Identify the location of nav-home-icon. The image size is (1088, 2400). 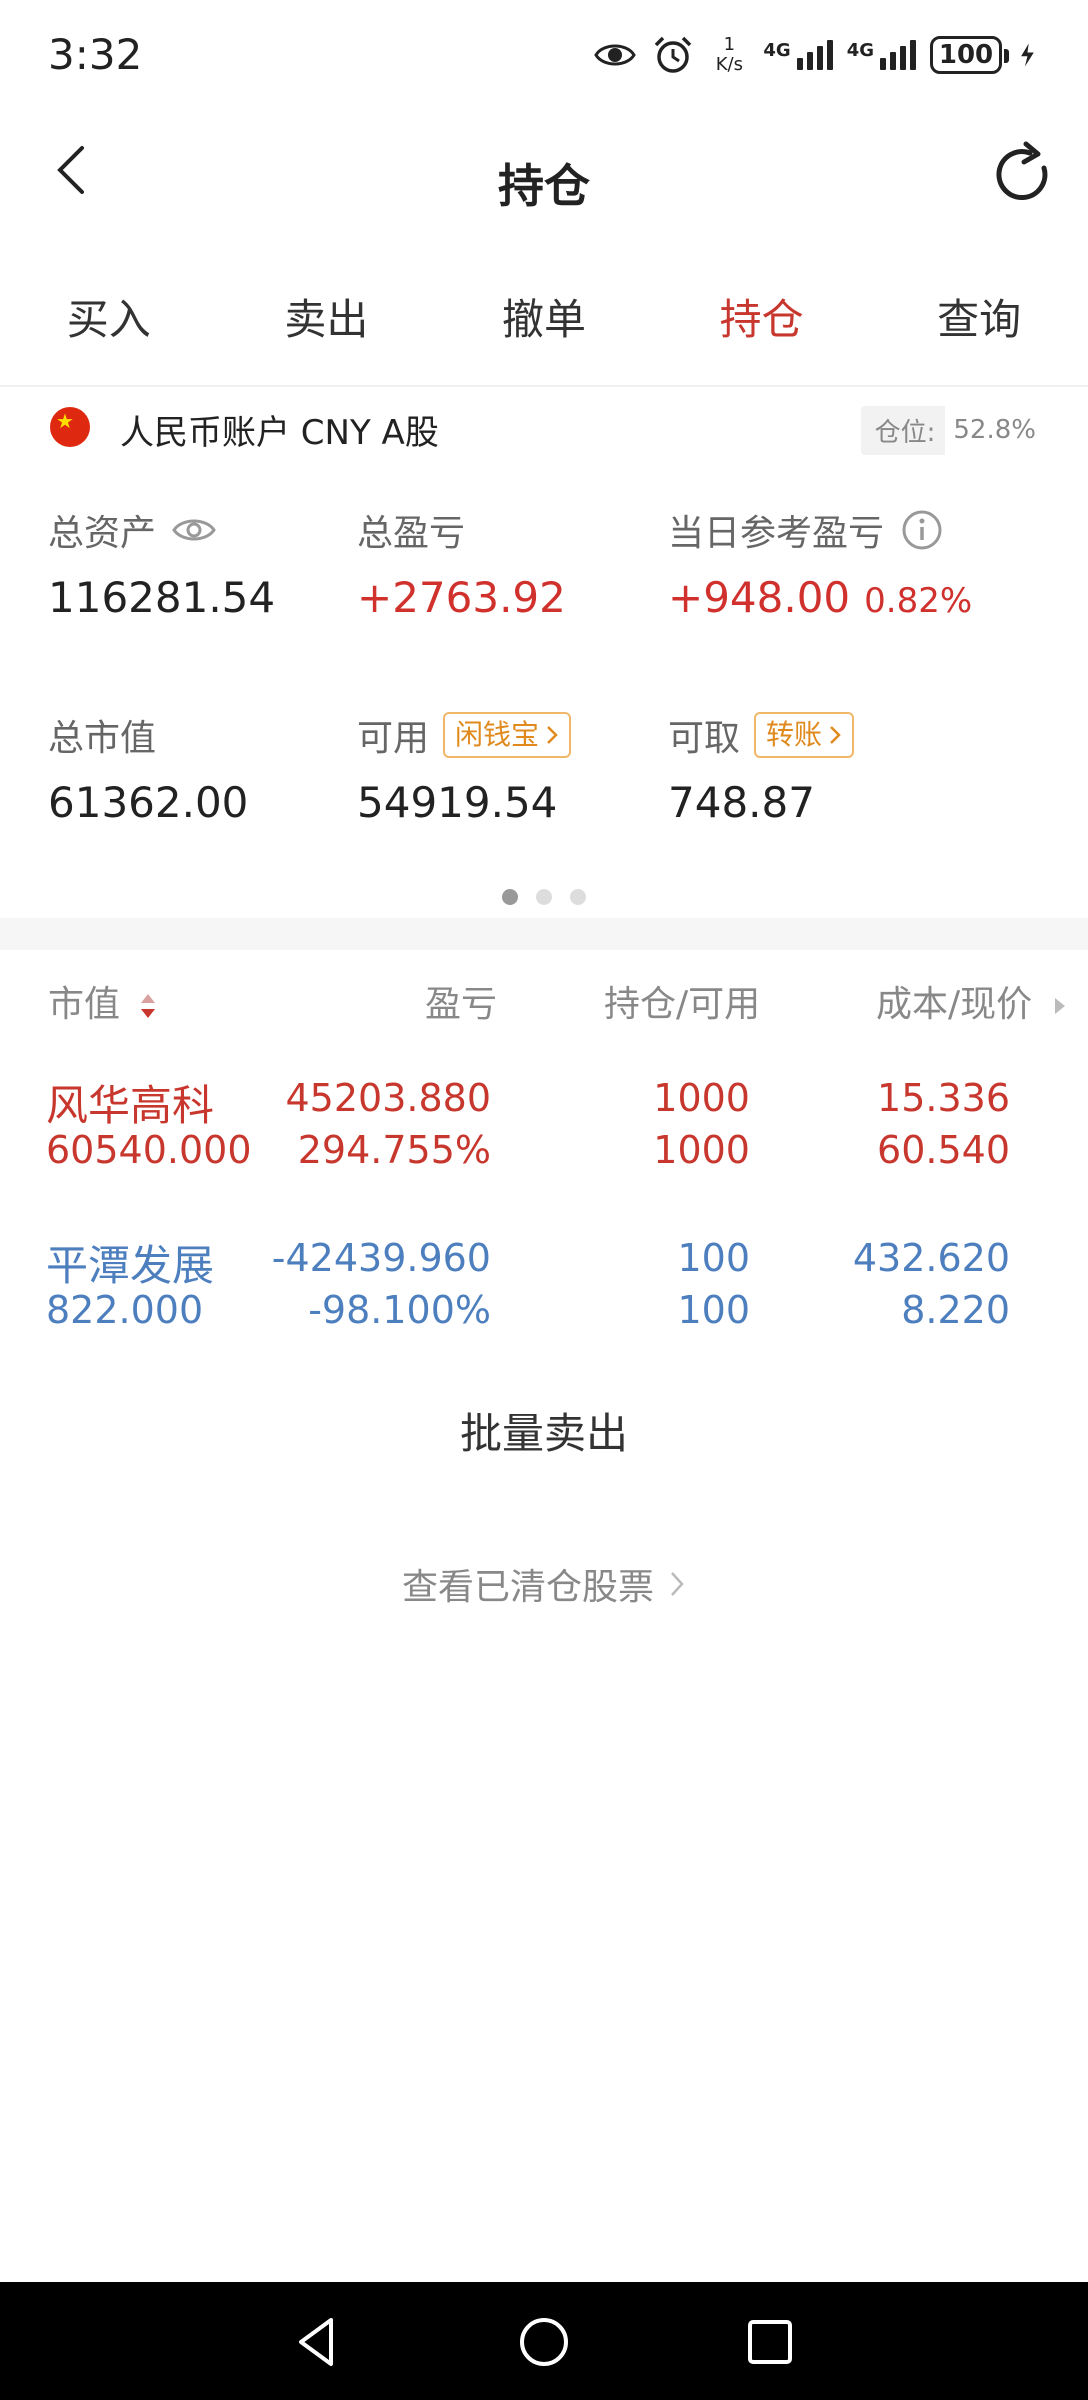
(544, 2342).